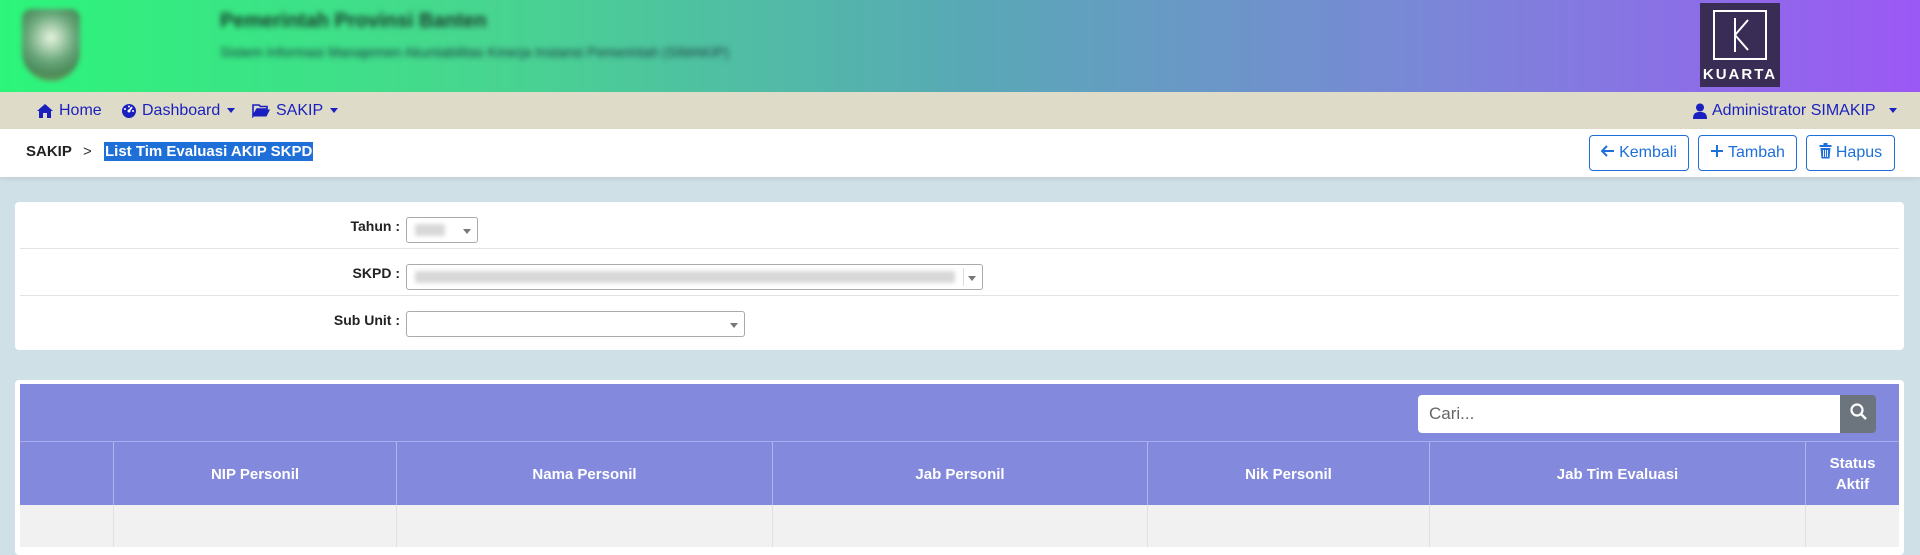 The image size is (1920, 555). I want to click on search-group, so click(1647, 414).